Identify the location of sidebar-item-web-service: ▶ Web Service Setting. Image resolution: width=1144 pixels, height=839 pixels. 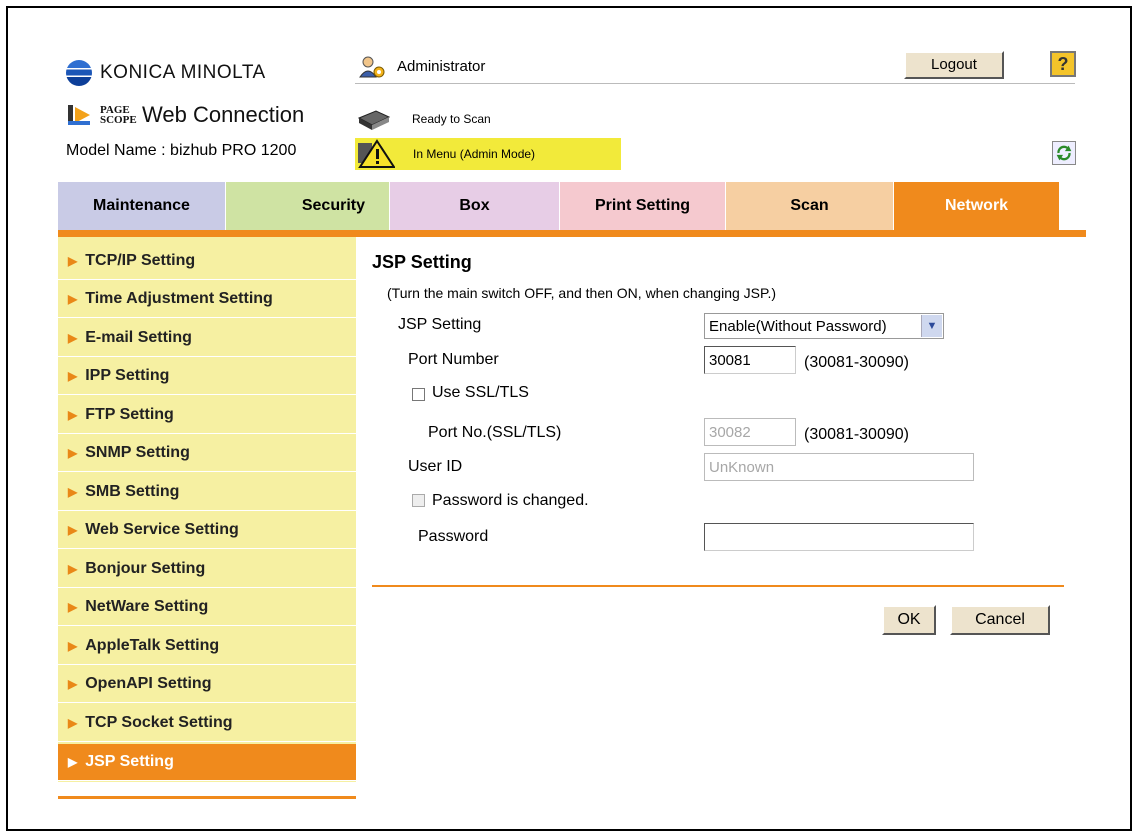
(207, 530).